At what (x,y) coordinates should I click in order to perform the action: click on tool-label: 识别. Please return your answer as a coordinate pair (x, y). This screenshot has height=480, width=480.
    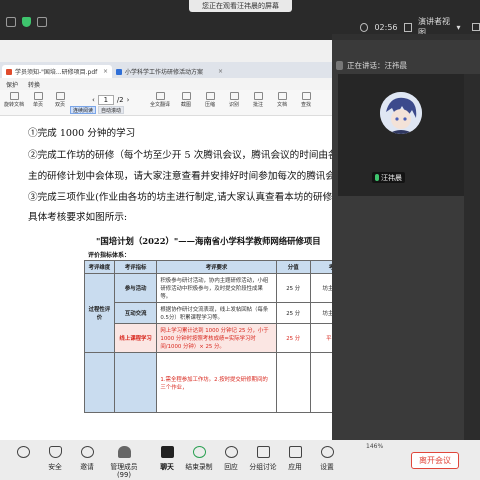
    Looking at the image, I should click on (233, 105).